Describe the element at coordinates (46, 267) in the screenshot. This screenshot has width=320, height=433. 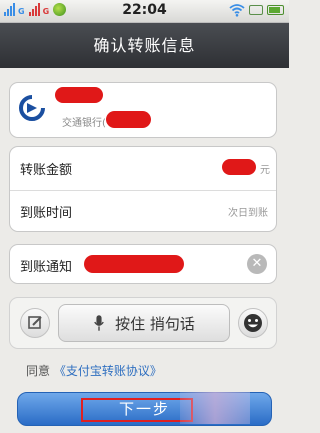
I see `notice-label: 到账通知` at that location.